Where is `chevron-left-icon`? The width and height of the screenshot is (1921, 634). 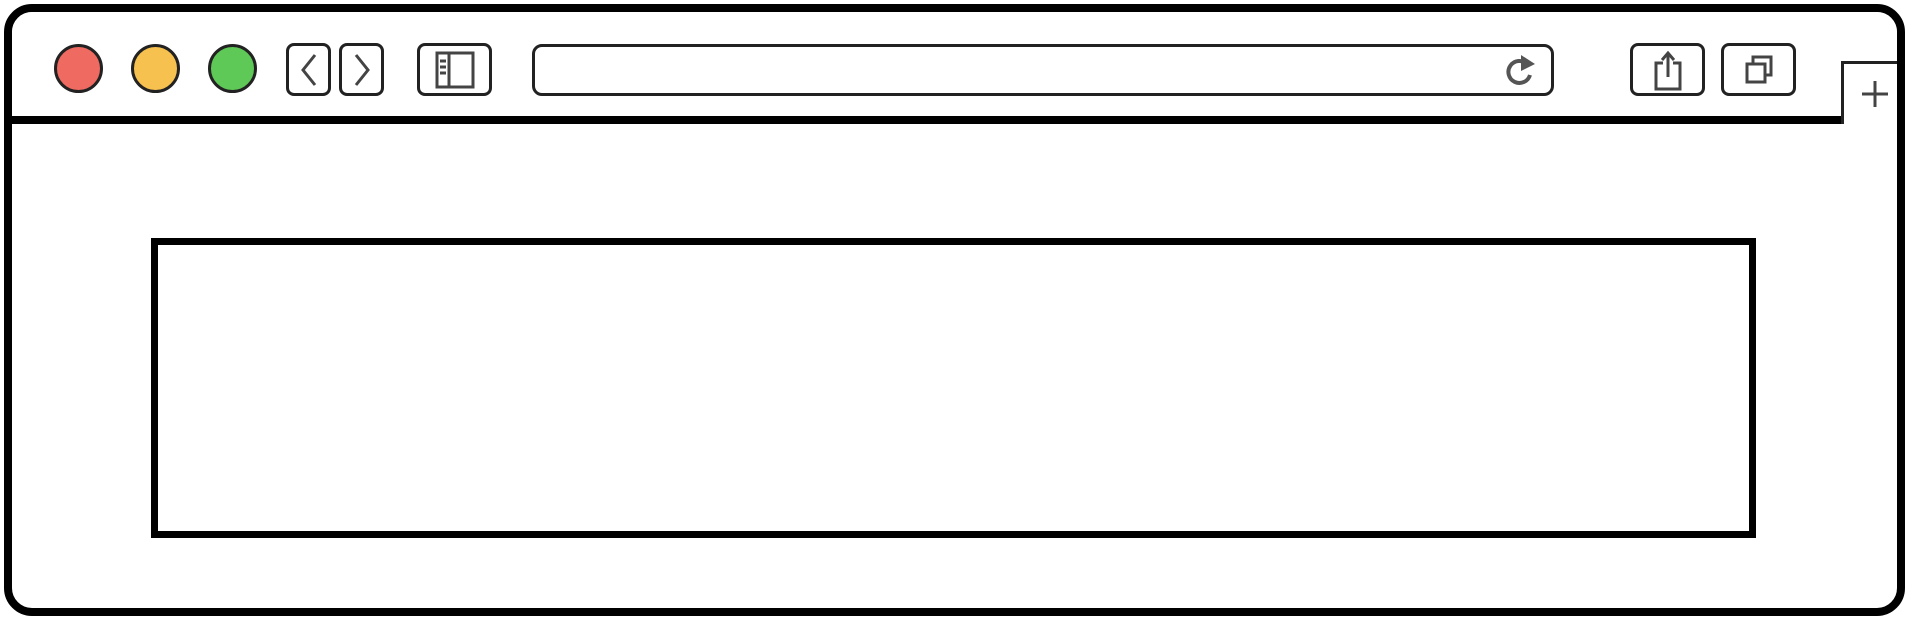
chevron-left-icon is located at coordinates (308, 69).